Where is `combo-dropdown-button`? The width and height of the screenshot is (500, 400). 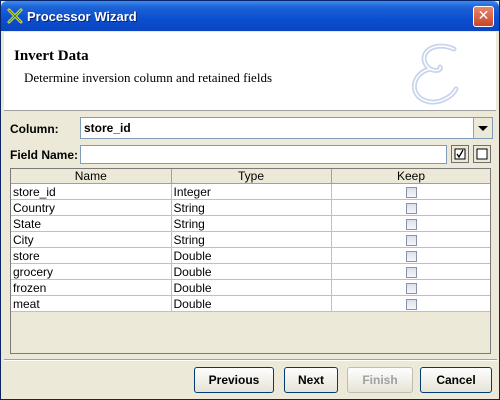 combo-dropdown-button is located at coordinates (482, 128).